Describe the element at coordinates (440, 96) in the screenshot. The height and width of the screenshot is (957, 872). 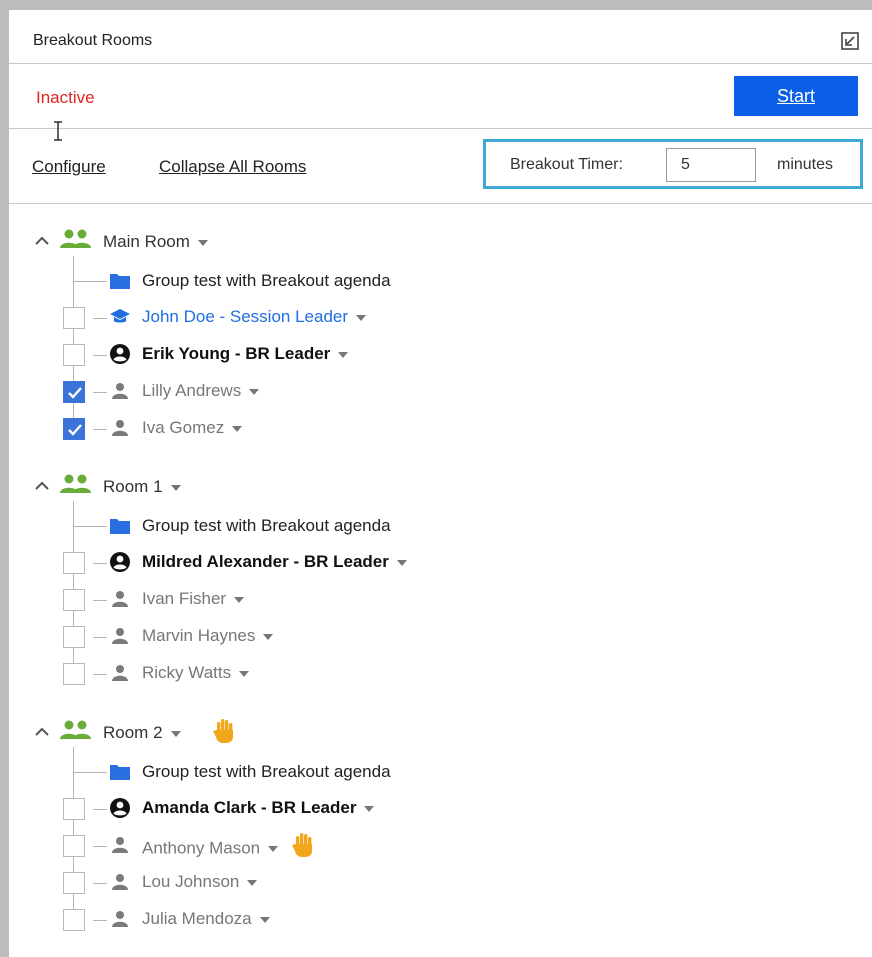
I see `status-row: Inactive Start` at that location.